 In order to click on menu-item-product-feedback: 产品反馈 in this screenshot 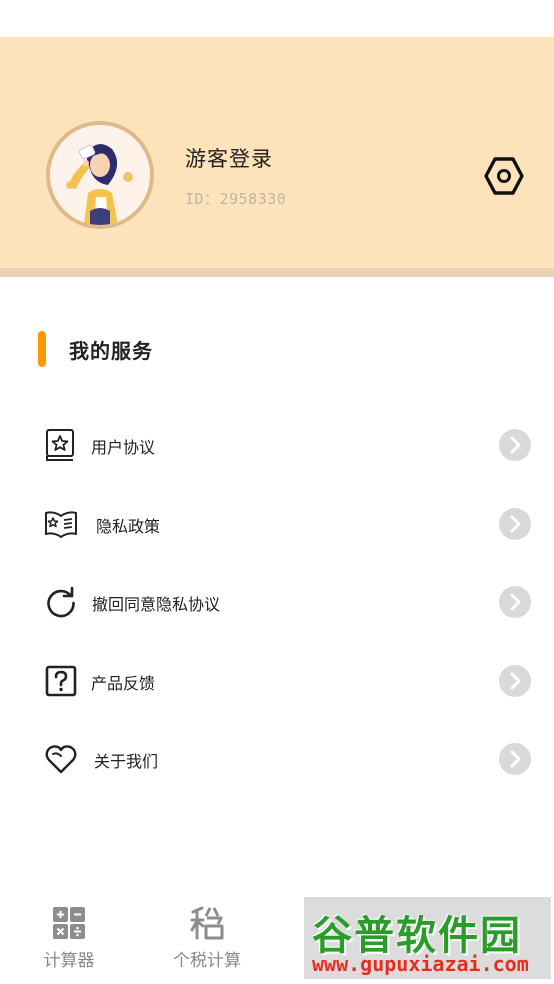, I will do `click(277, 681)`.